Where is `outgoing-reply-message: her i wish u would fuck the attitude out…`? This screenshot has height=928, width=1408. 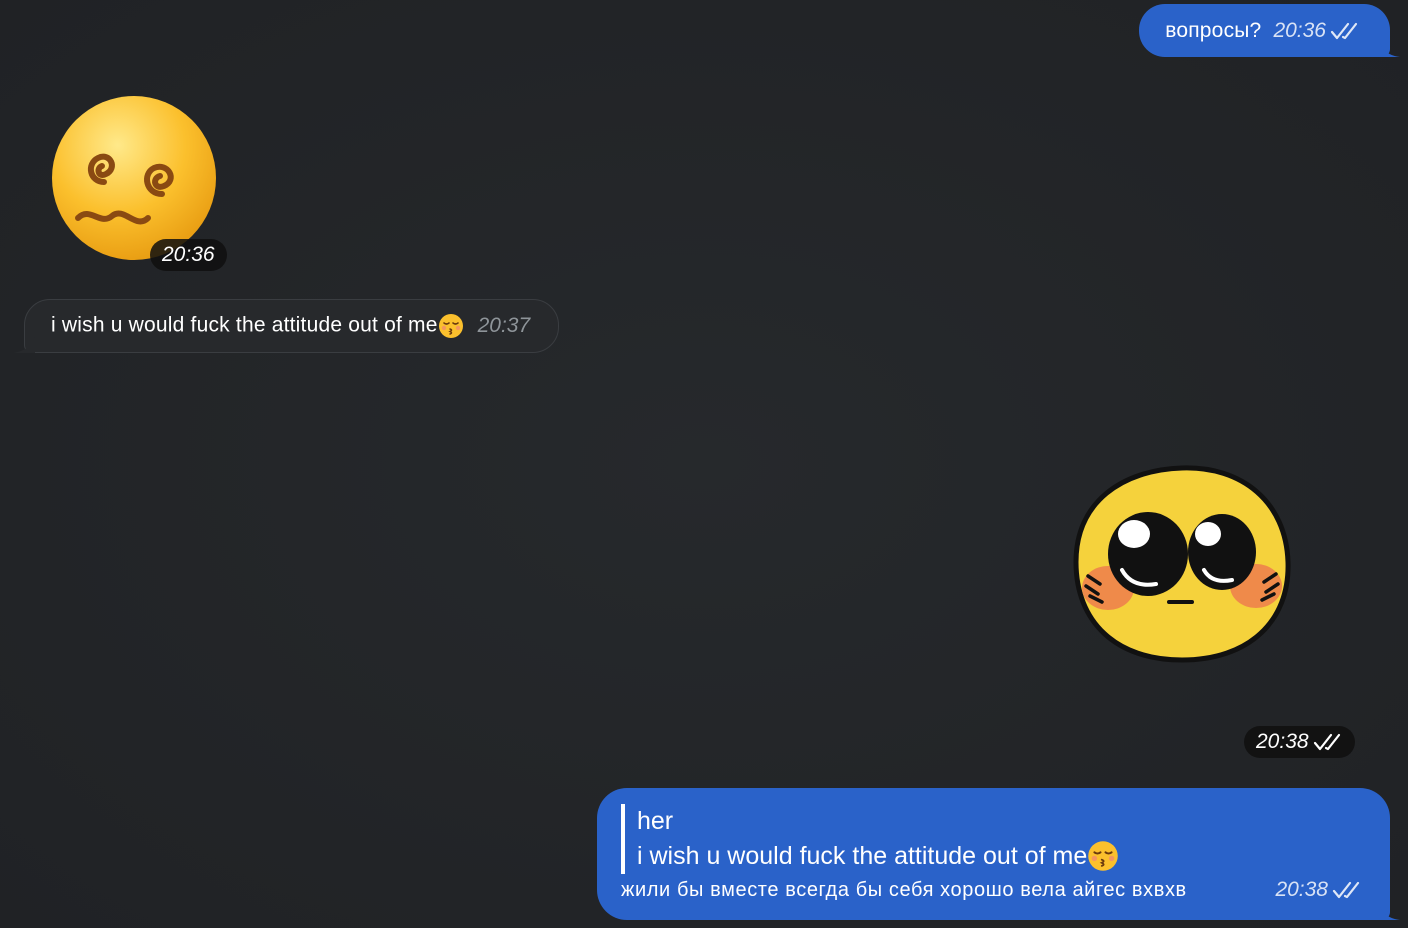
outgoing-reply-message: her i wish u would fuck the attitude out… is located at coordinates (998, 854).